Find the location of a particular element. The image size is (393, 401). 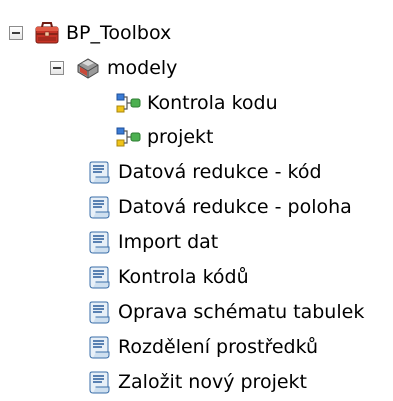

tree-item-script: Datová redukce - kód is located at coordinates (204, 172).